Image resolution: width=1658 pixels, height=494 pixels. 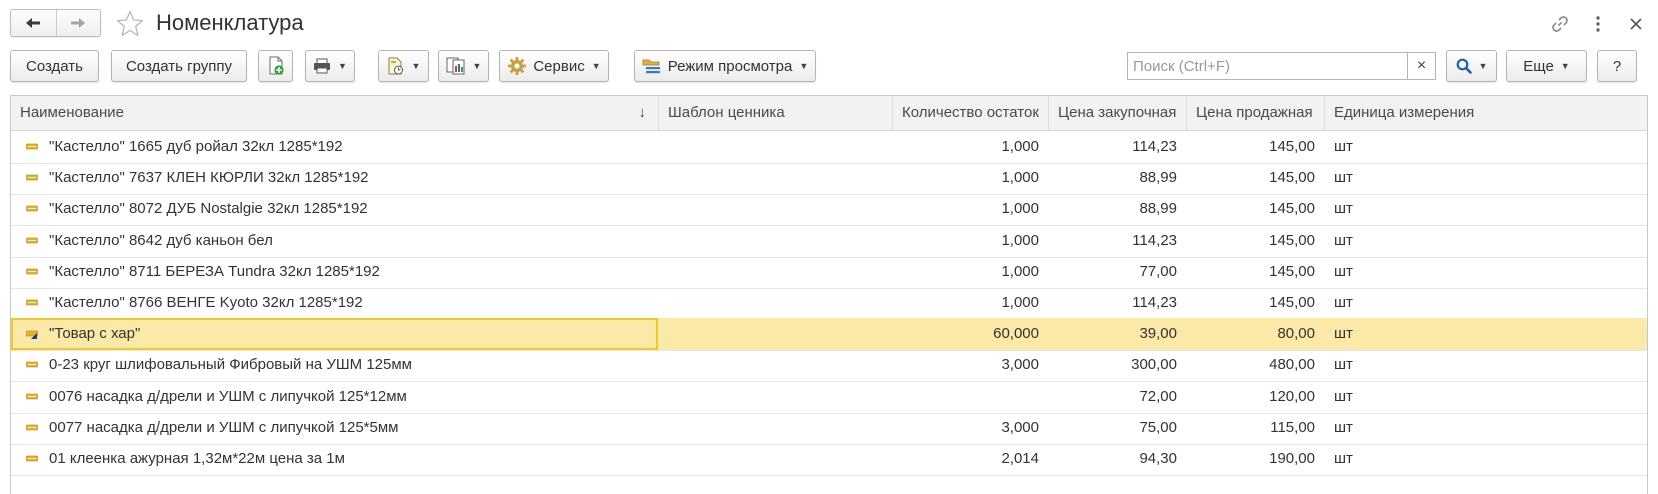 What do you see at coordinates (730, 66) in the screenshot?
I see `view-mode-label: Режим просмотра` at bounding box center [730, 66].